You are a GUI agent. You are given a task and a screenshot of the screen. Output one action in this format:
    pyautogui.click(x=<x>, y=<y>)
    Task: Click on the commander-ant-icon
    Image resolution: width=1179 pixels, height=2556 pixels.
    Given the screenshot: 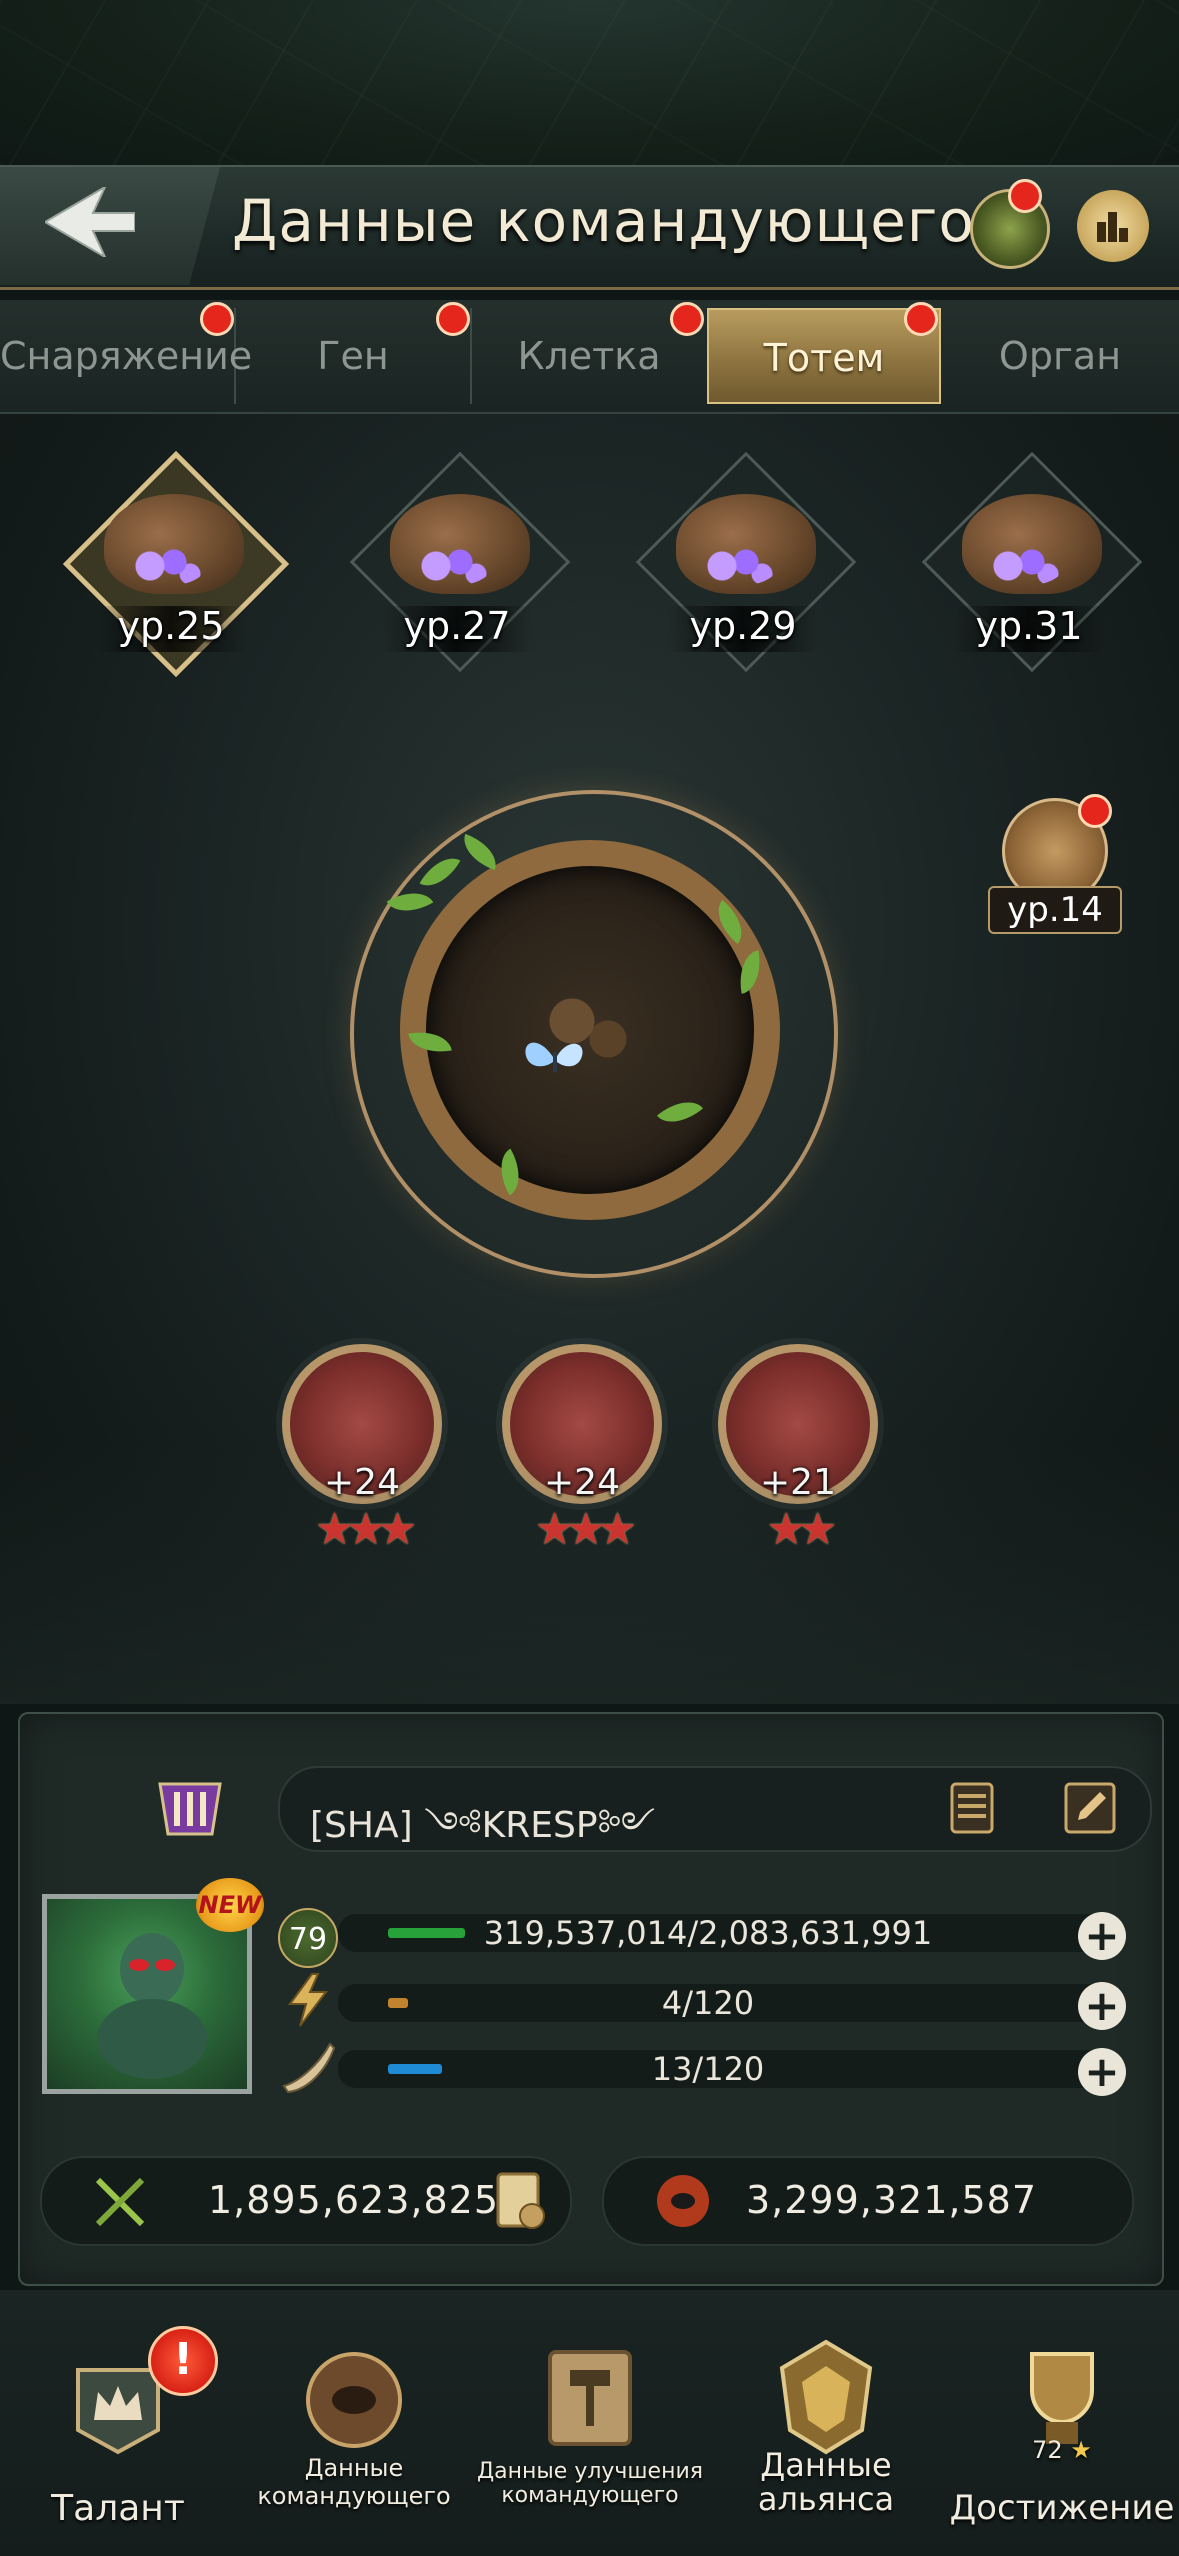 What is the action you would take?
    pyautogui.click(x=354, y=2400)
    